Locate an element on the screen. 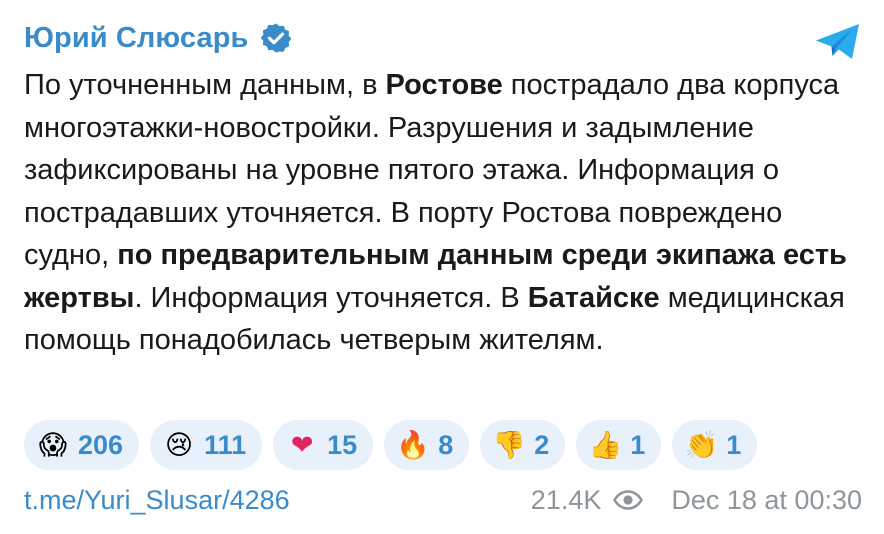 Image resolution: width=884 pixels, height=534 pixels. post-link: t.me/Yuri_Slusar/4286 is located at coordinates (157, 500).